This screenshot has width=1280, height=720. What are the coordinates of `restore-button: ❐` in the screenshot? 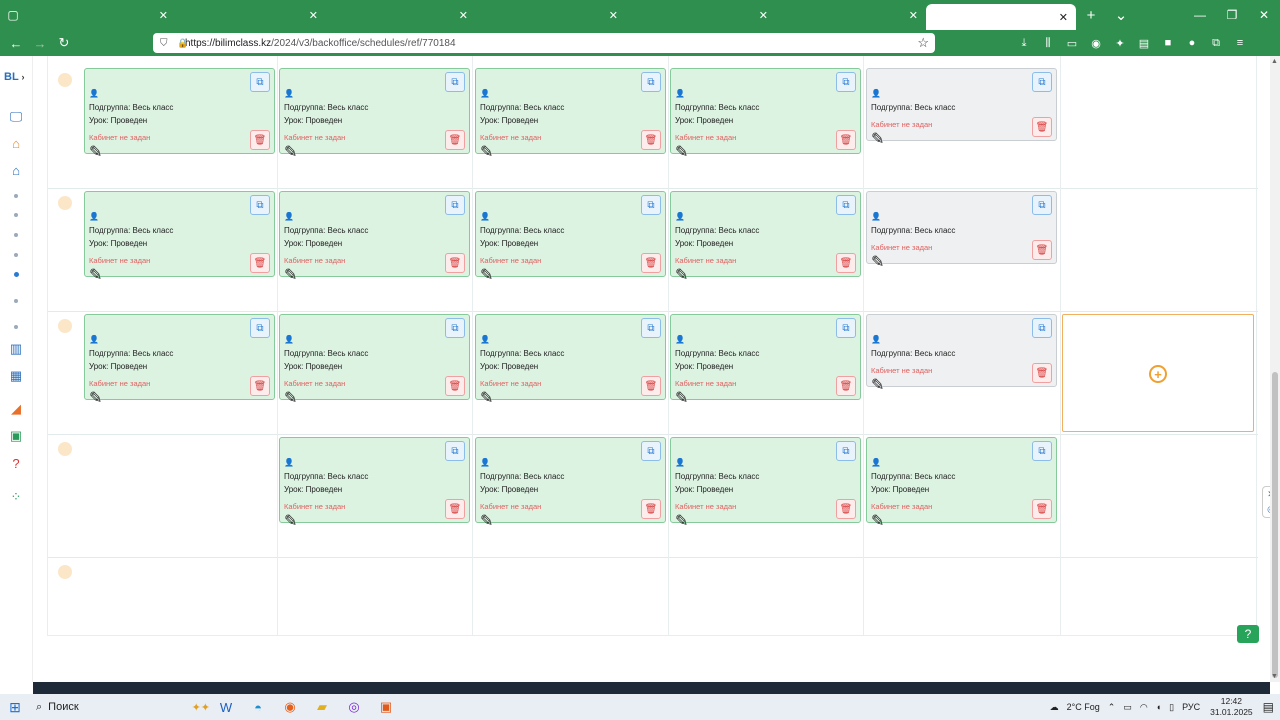 It's located at (1232, 15).